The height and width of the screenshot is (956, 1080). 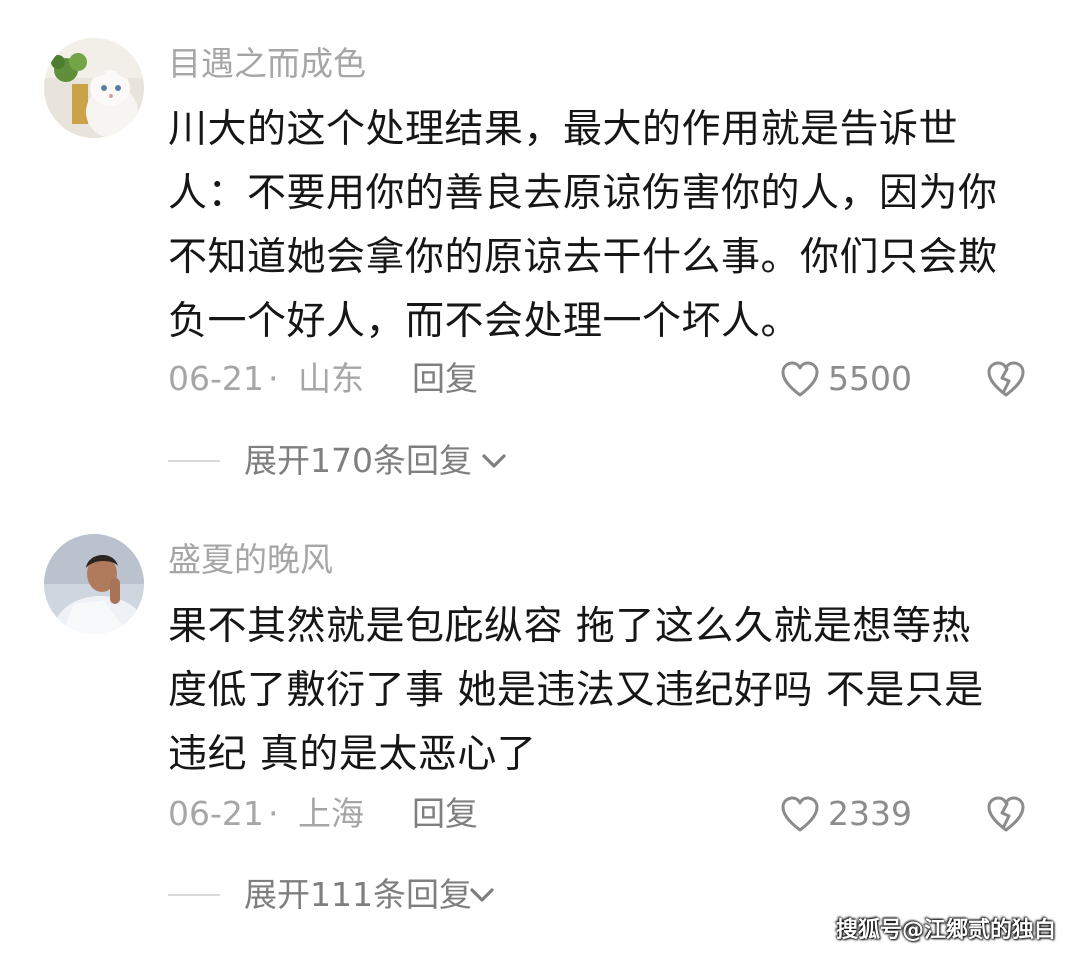 I want to click on username: 盛夏的晚风, so click(x=250, y=560).